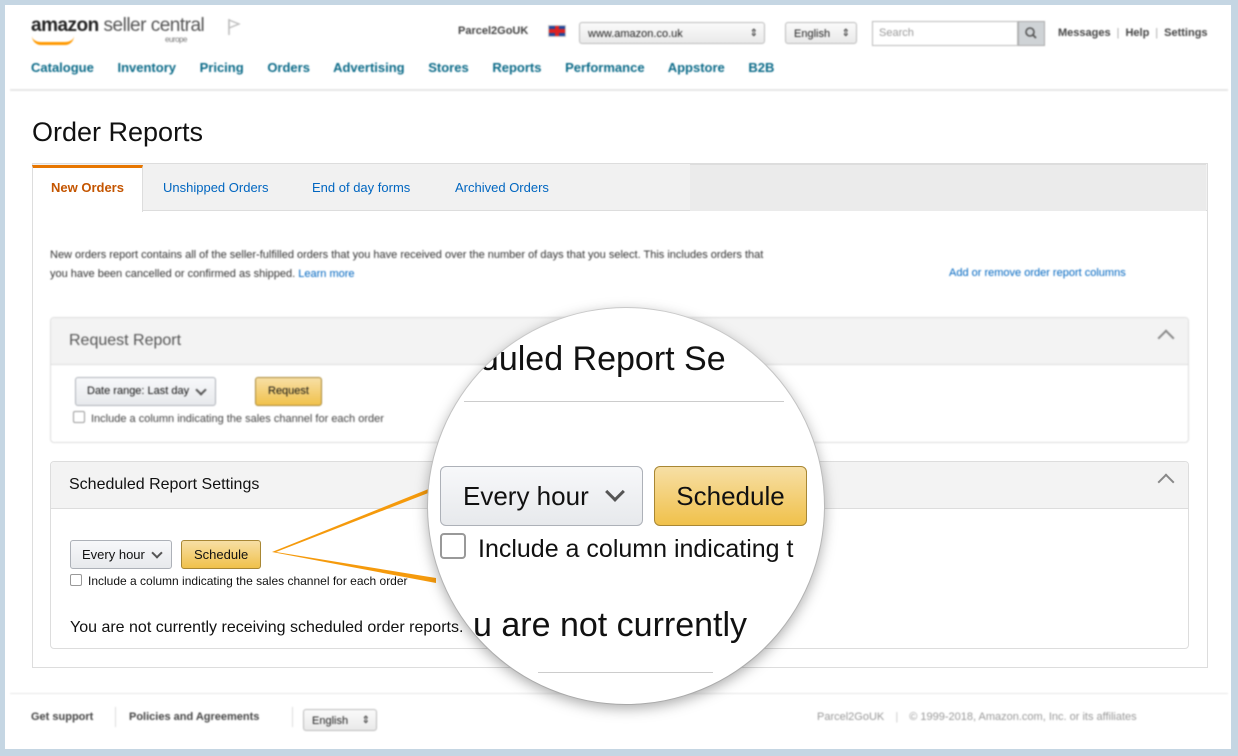  I want to click on nav-inventory: Inventory, so click(146, 67).